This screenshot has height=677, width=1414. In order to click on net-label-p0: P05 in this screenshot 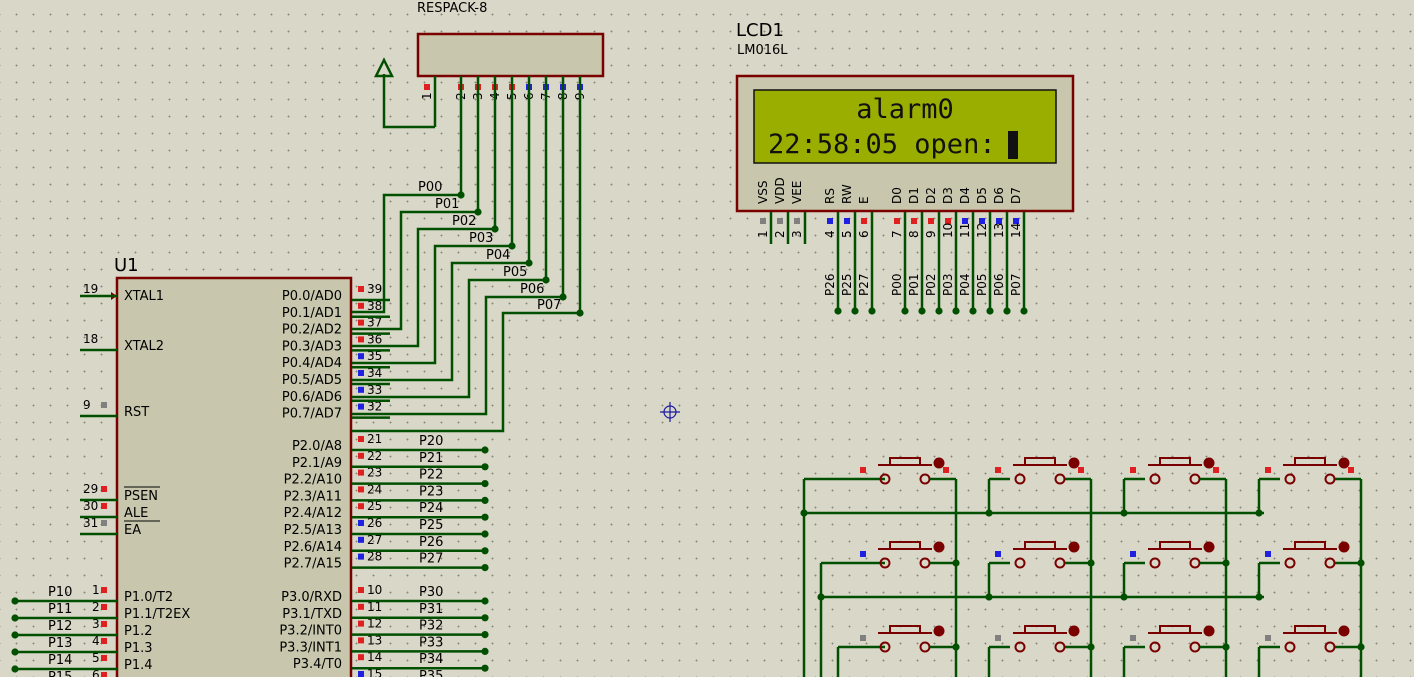, I will do `click(515, 272)`.